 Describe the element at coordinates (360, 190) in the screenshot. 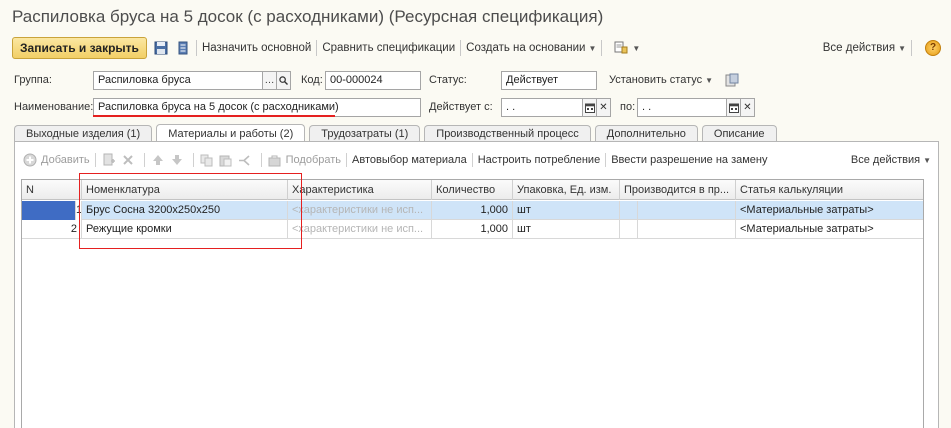

I see `column-header-characteristic: Характеристика` at that location.